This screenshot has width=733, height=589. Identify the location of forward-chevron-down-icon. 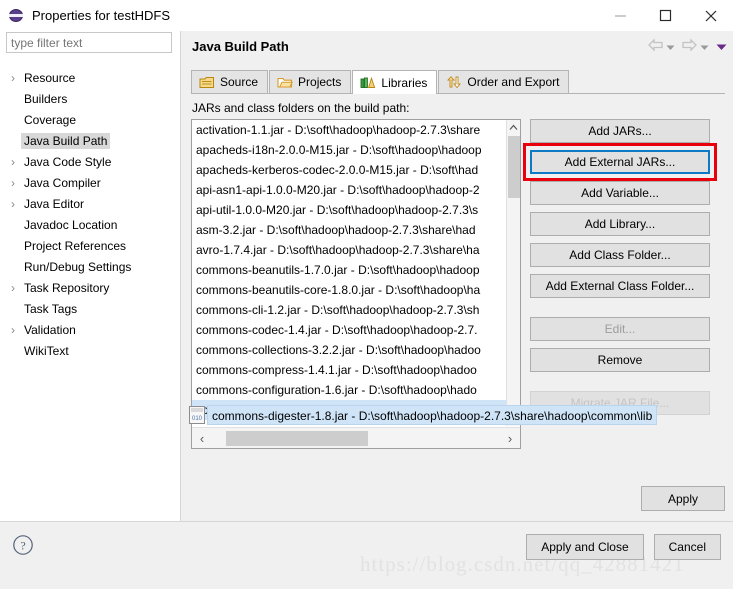
(704, 47).